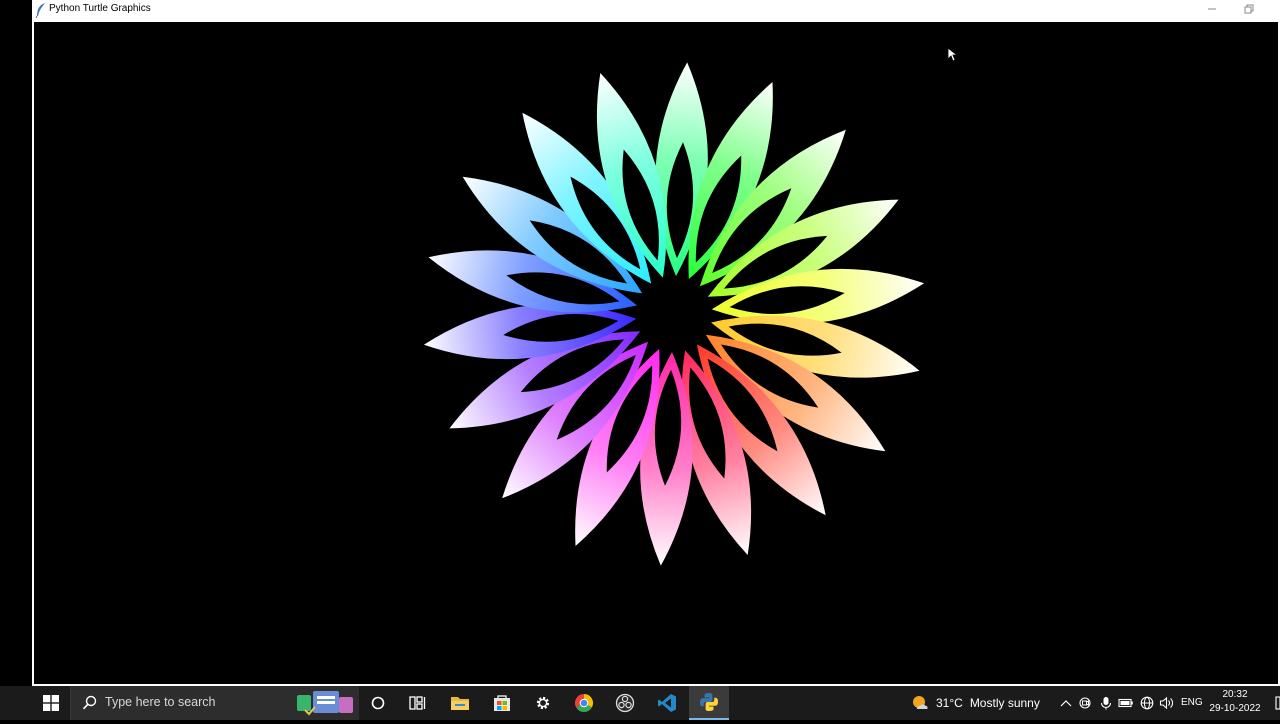 The height and width of the screenshot is (724, 1280). I want to click on vscode-button, so click(667, 703).